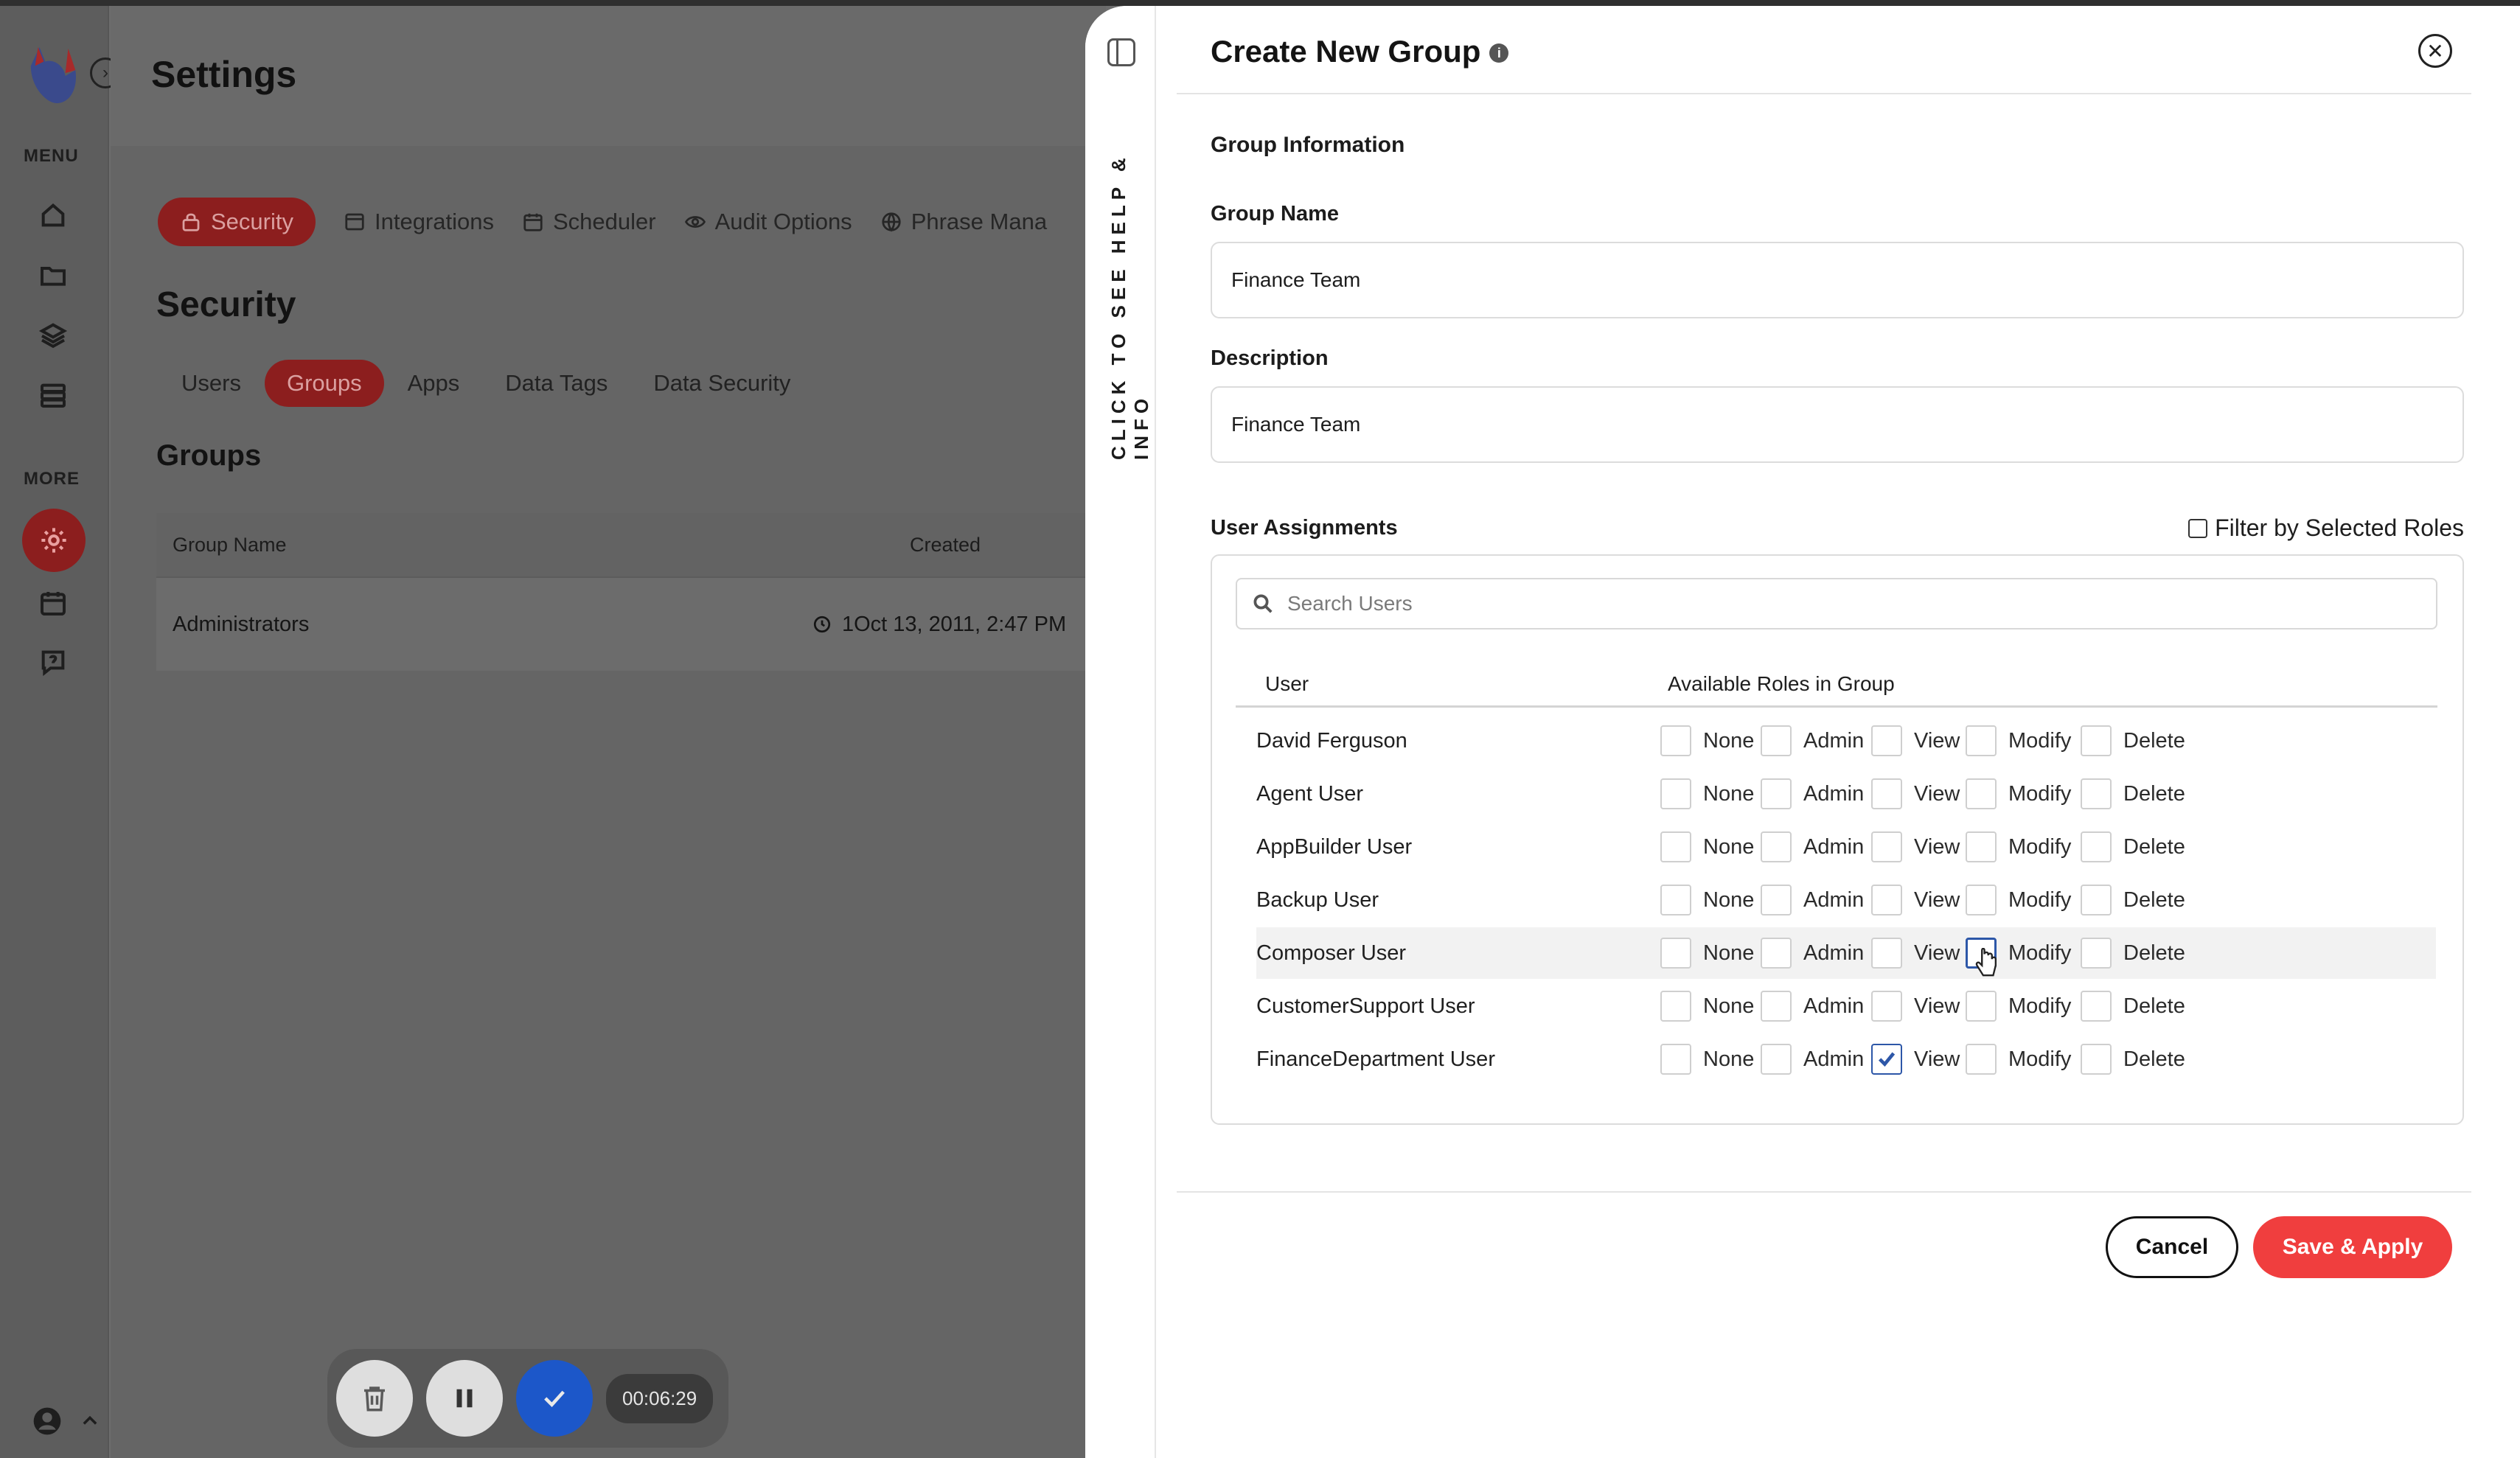 The width and height of the screenshot is (2520, 1458). What do you see at coordinates (53, 395) in the screenshot?
I see `database-icon` at bounding box center [53, 395].